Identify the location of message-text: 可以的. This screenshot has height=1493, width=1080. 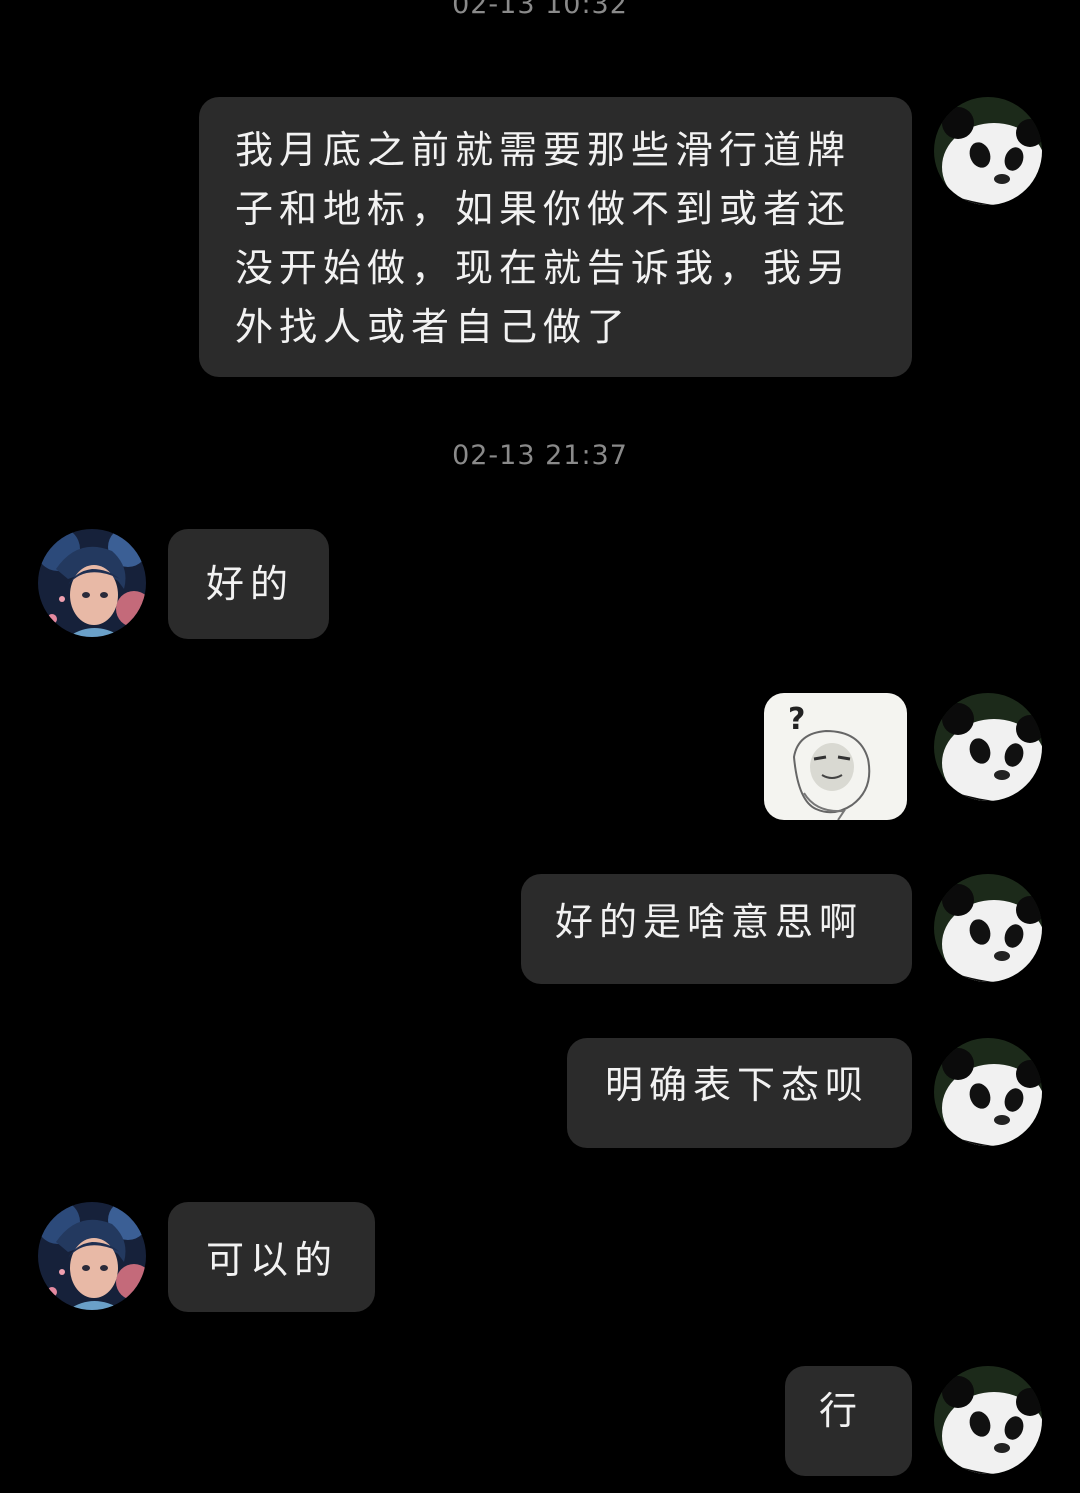
(272, 1260).